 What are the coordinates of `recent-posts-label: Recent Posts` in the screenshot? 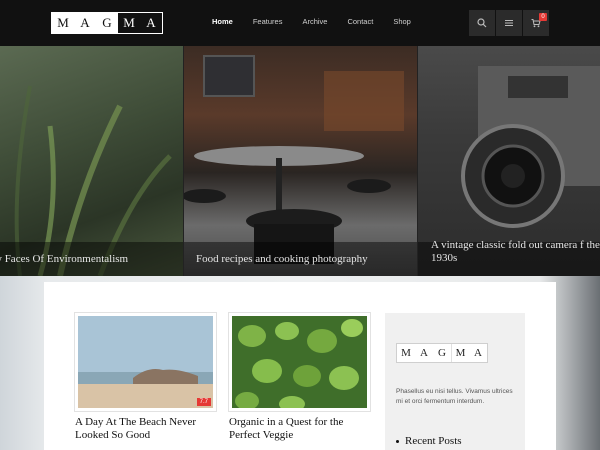 It's located at (433, 441).